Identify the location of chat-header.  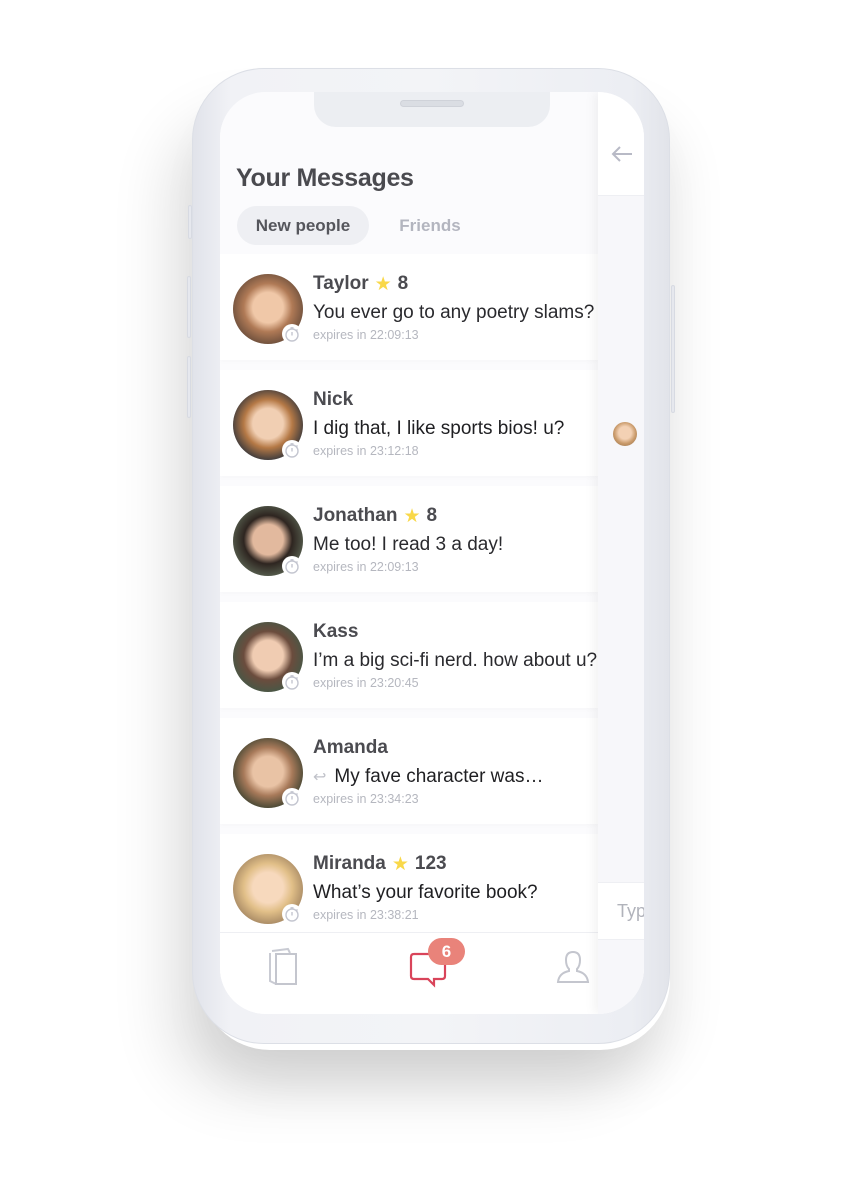
(621, 144).